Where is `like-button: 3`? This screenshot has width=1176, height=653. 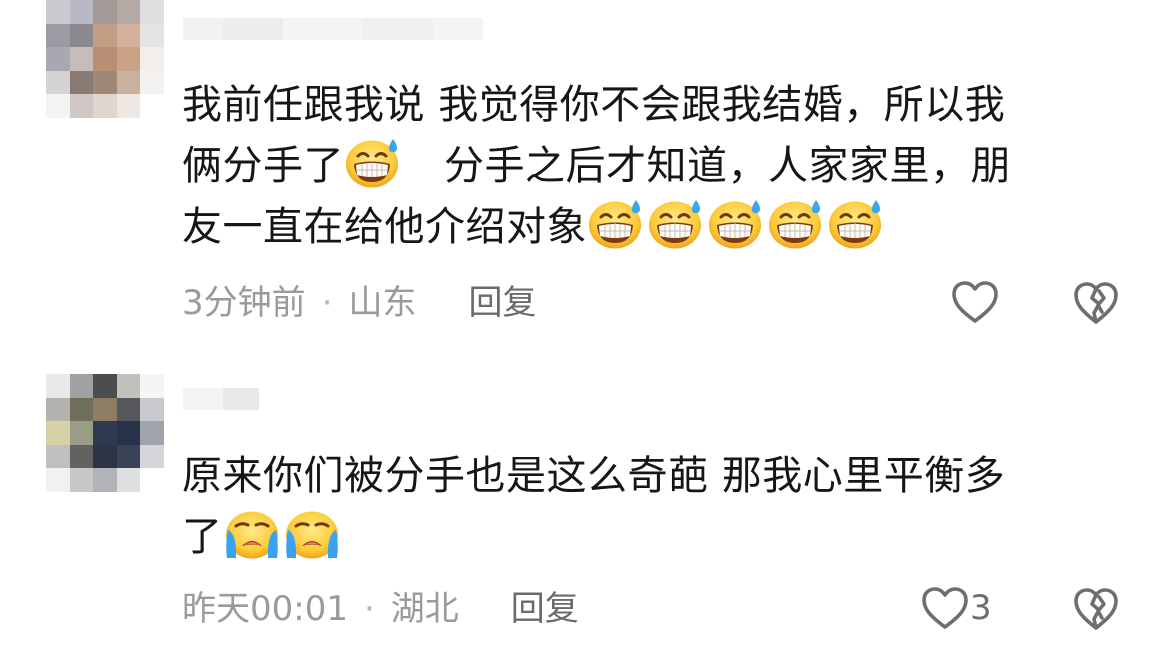
like-button: 3 is located at coordinates (956, 608).